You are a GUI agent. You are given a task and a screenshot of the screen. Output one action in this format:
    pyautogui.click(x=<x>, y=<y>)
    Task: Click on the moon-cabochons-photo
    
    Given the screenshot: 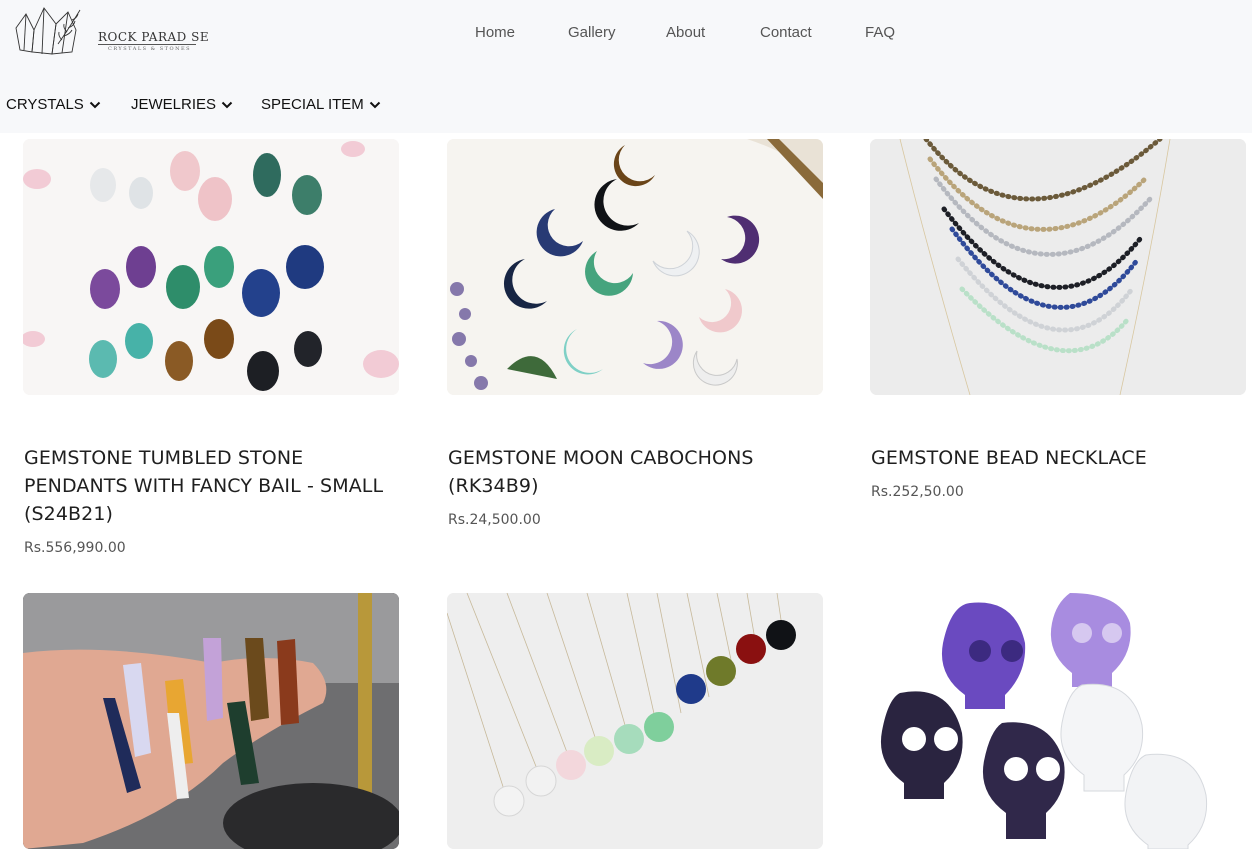 What is the action you would take?
    pyautogui.click(x=635, y=267)
    